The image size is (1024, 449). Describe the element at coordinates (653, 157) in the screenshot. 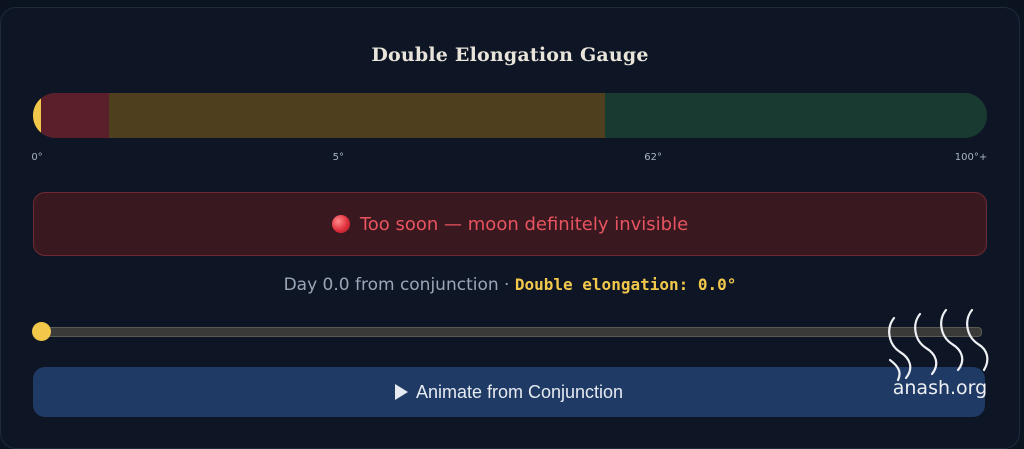

I see `gauge-tick-label: 62°` at that location.